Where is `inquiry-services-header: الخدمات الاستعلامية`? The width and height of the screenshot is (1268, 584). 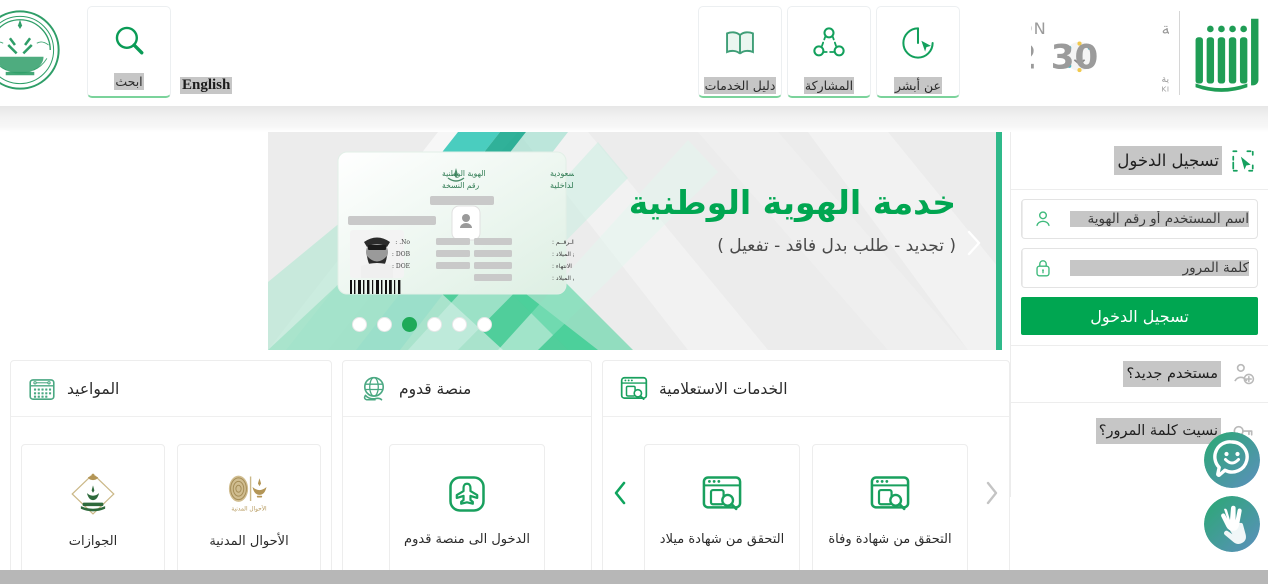
inquiry-services-header: الخدمات الاستعلامية is located at coordinates (806, 389).